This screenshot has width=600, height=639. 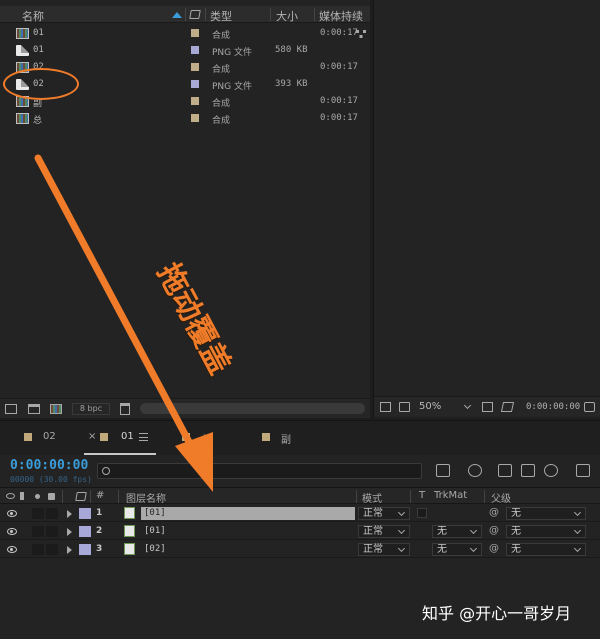 I want to click on shy-layers-icon, so click(x=505, y=470).